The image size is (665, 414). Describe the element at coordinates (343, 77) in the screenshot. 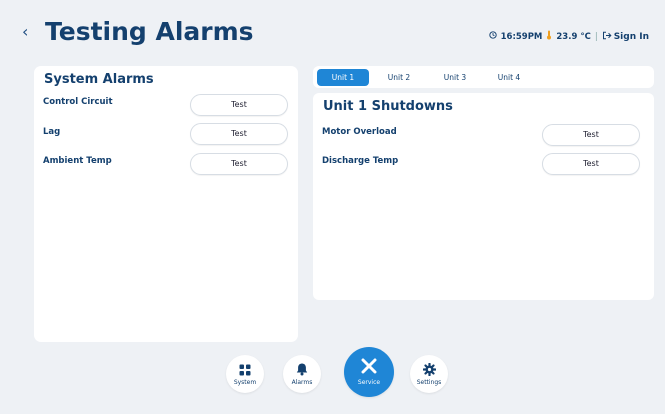

I see `tab-unit-1: Unit 1` at that location.